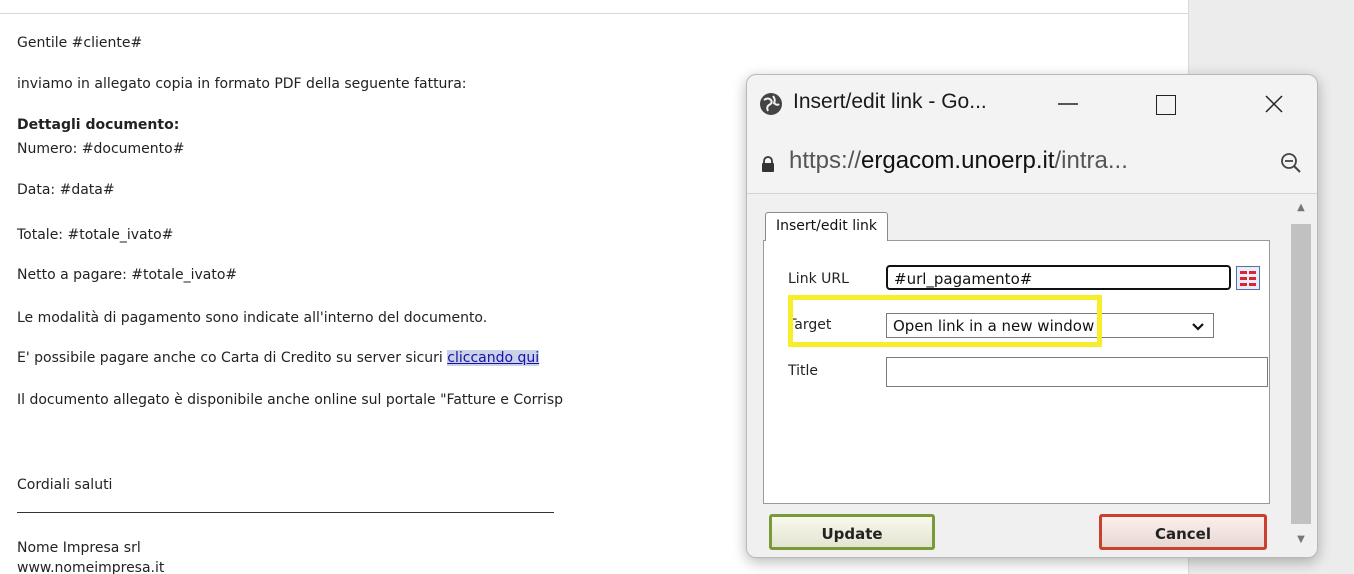  What do you see at coordinates (95, 235) in the screenshot?
I see `totale-text: Totale: #totale_ivato#` at bounding box center [95, 235].